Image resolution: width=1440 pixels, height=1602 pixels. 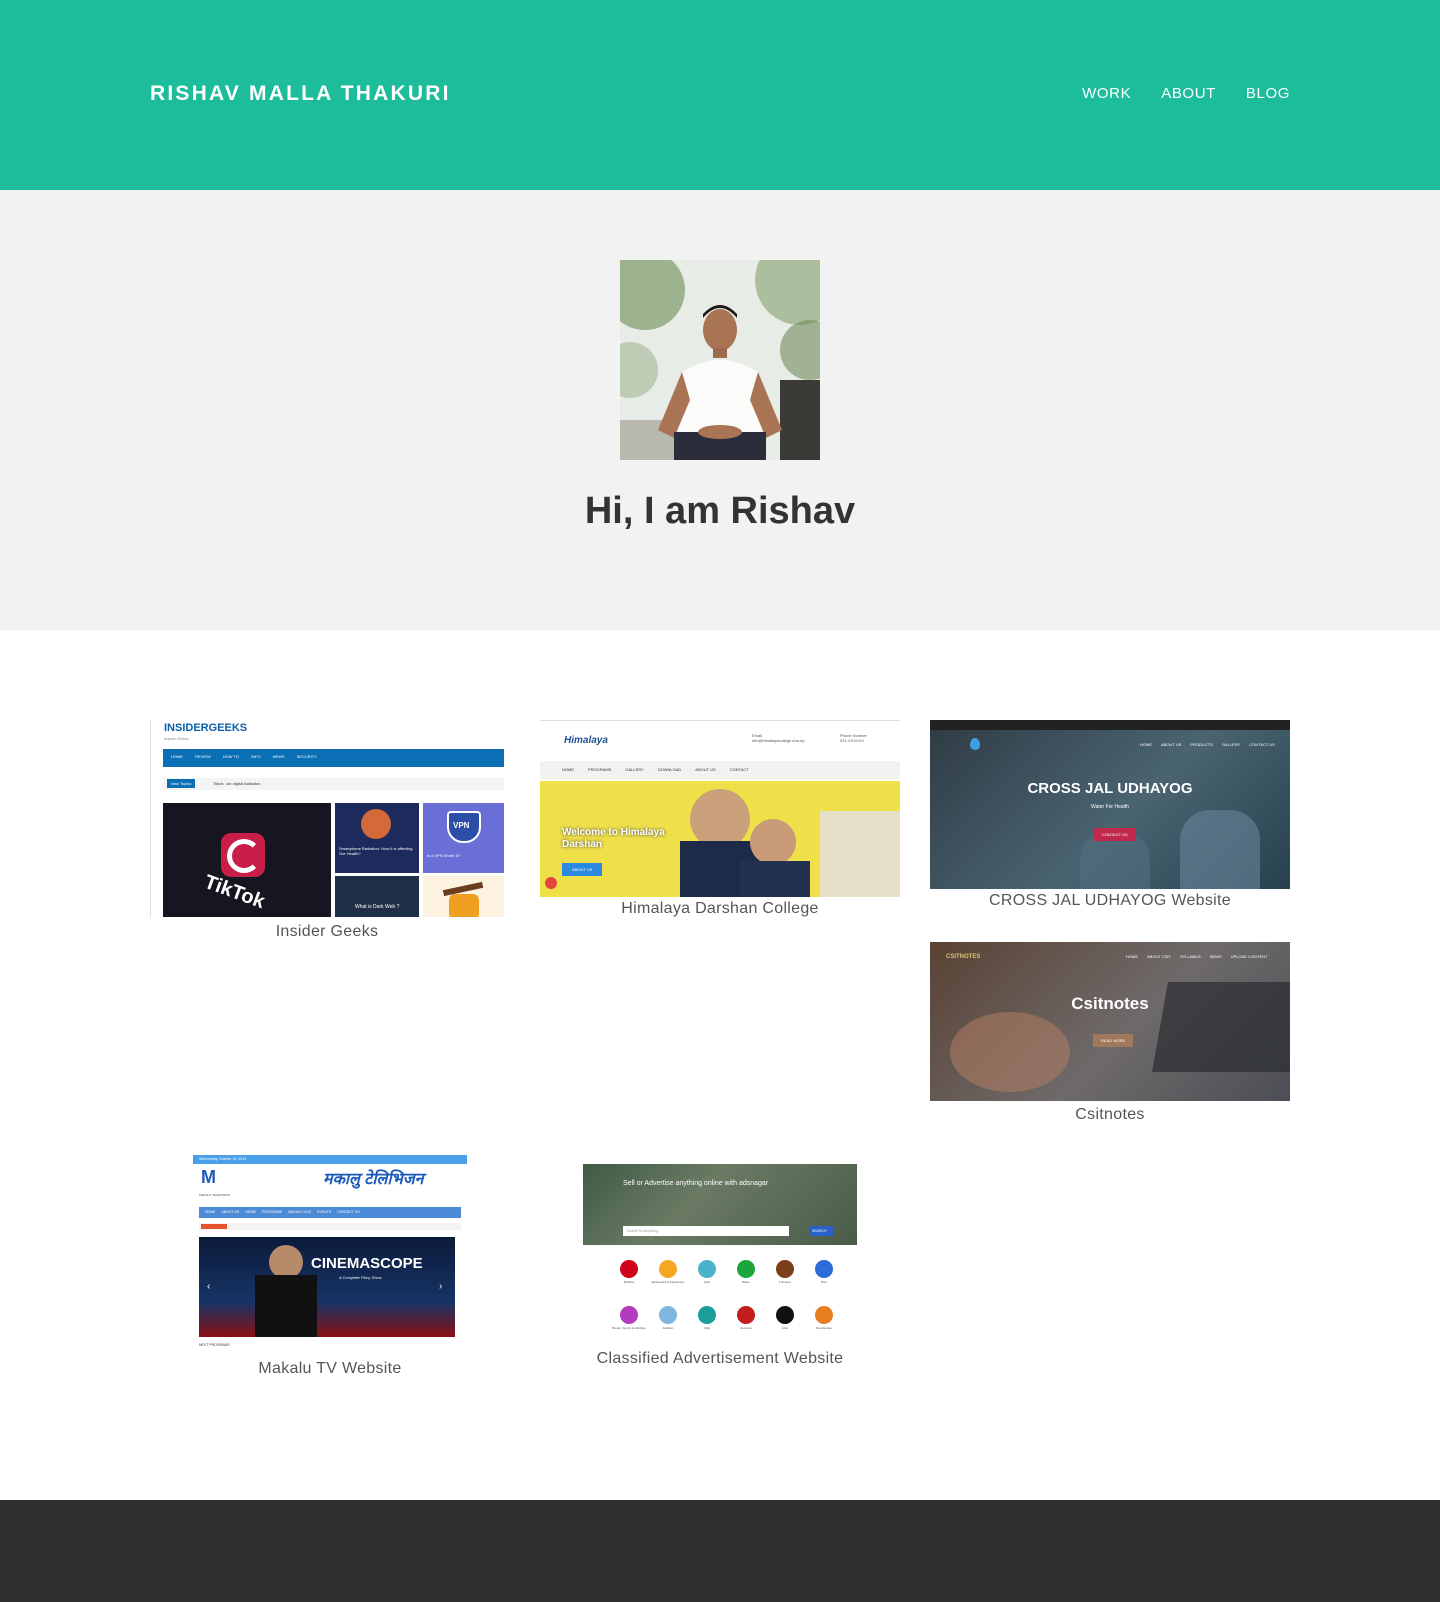 I want to click on banner-title: CROSS JAL UDHAYOG, so click(x=1110, y=788).